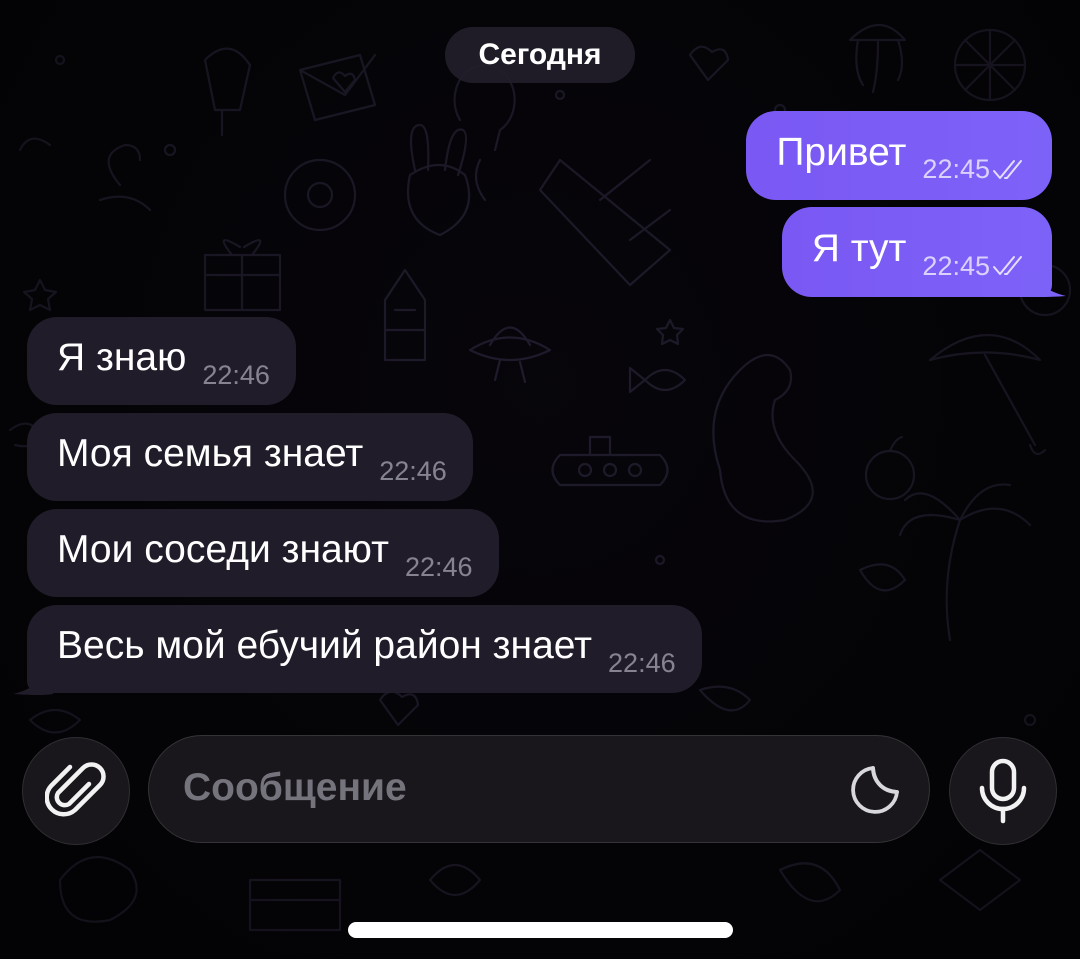 The width and height of the screenshot is (1080, 959). I want to click on microphone-icon, so click(1003, 791).